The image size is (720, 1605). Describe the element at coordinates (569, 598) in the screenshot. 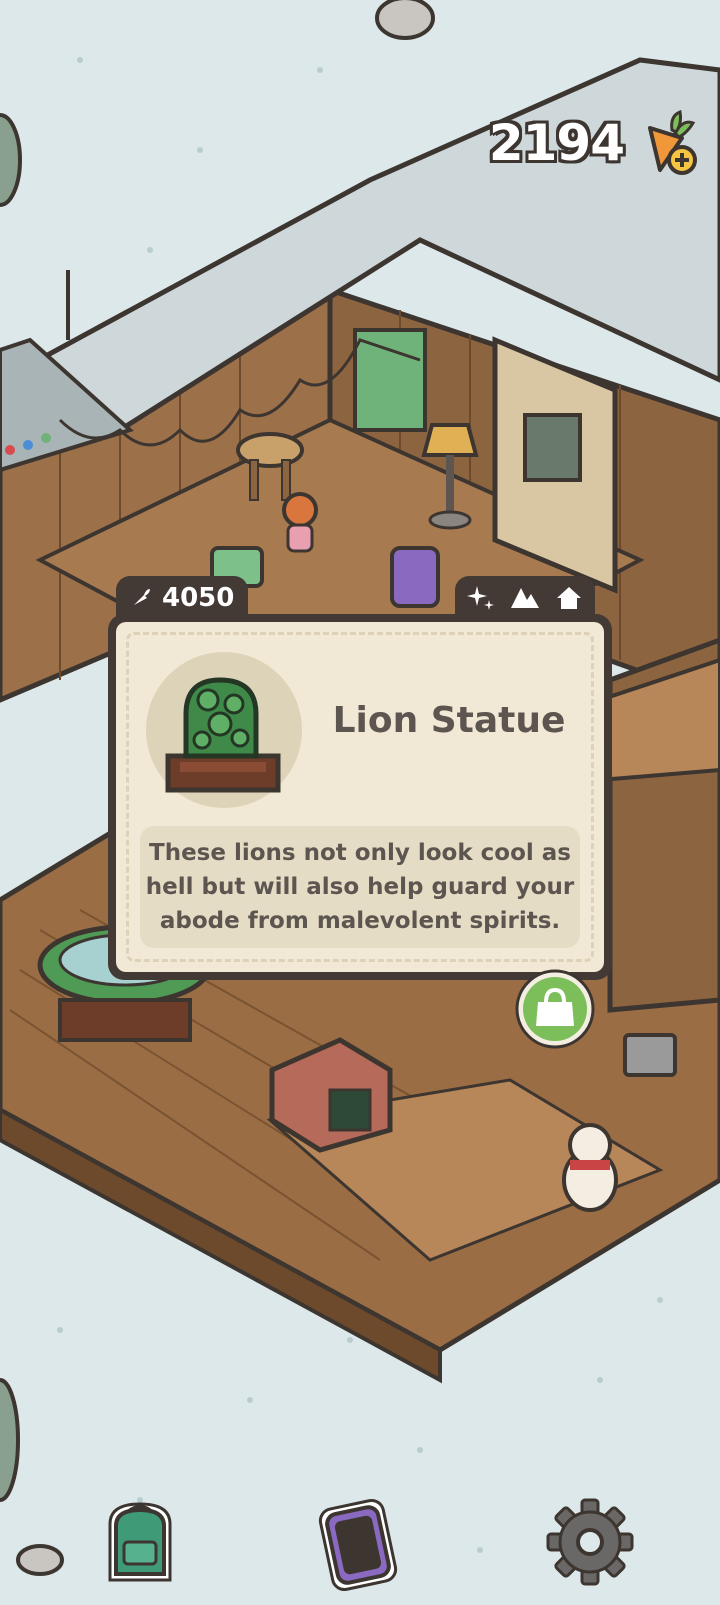

I see `house-icon` at that location.